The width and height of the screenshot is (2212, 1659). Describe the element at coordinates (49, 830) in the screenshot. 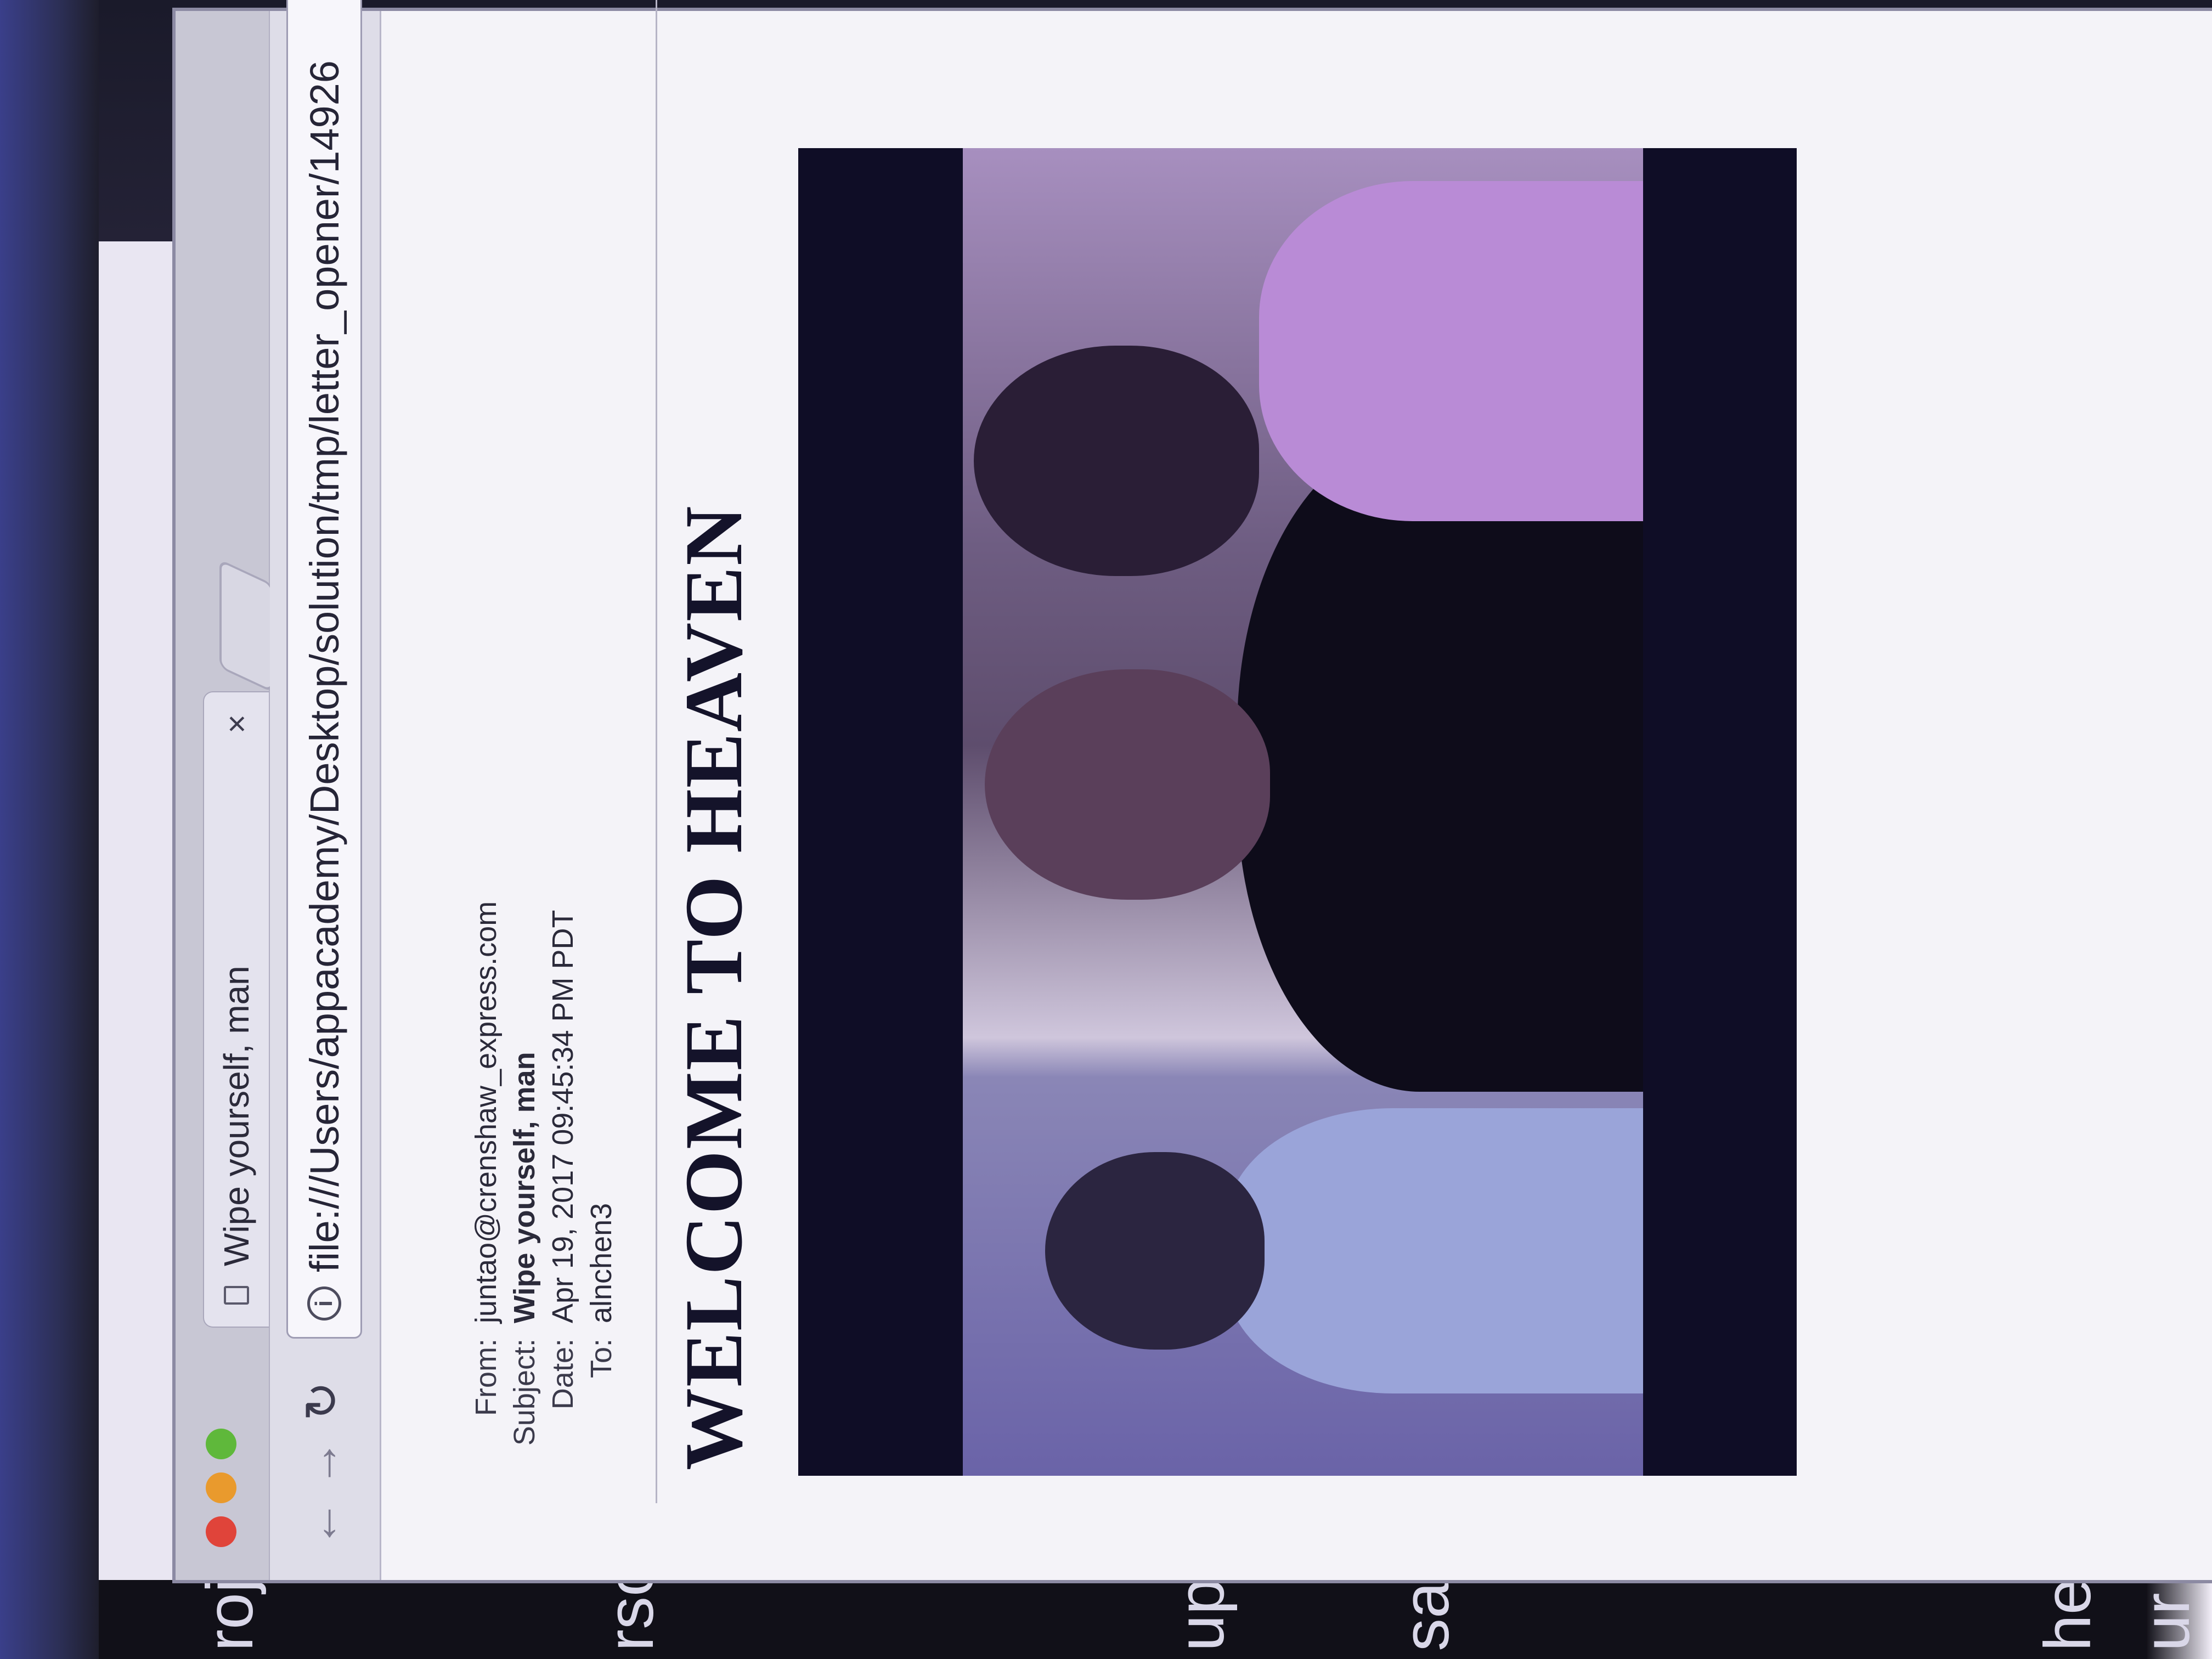

I see `monitor-bezel-left` at that location.